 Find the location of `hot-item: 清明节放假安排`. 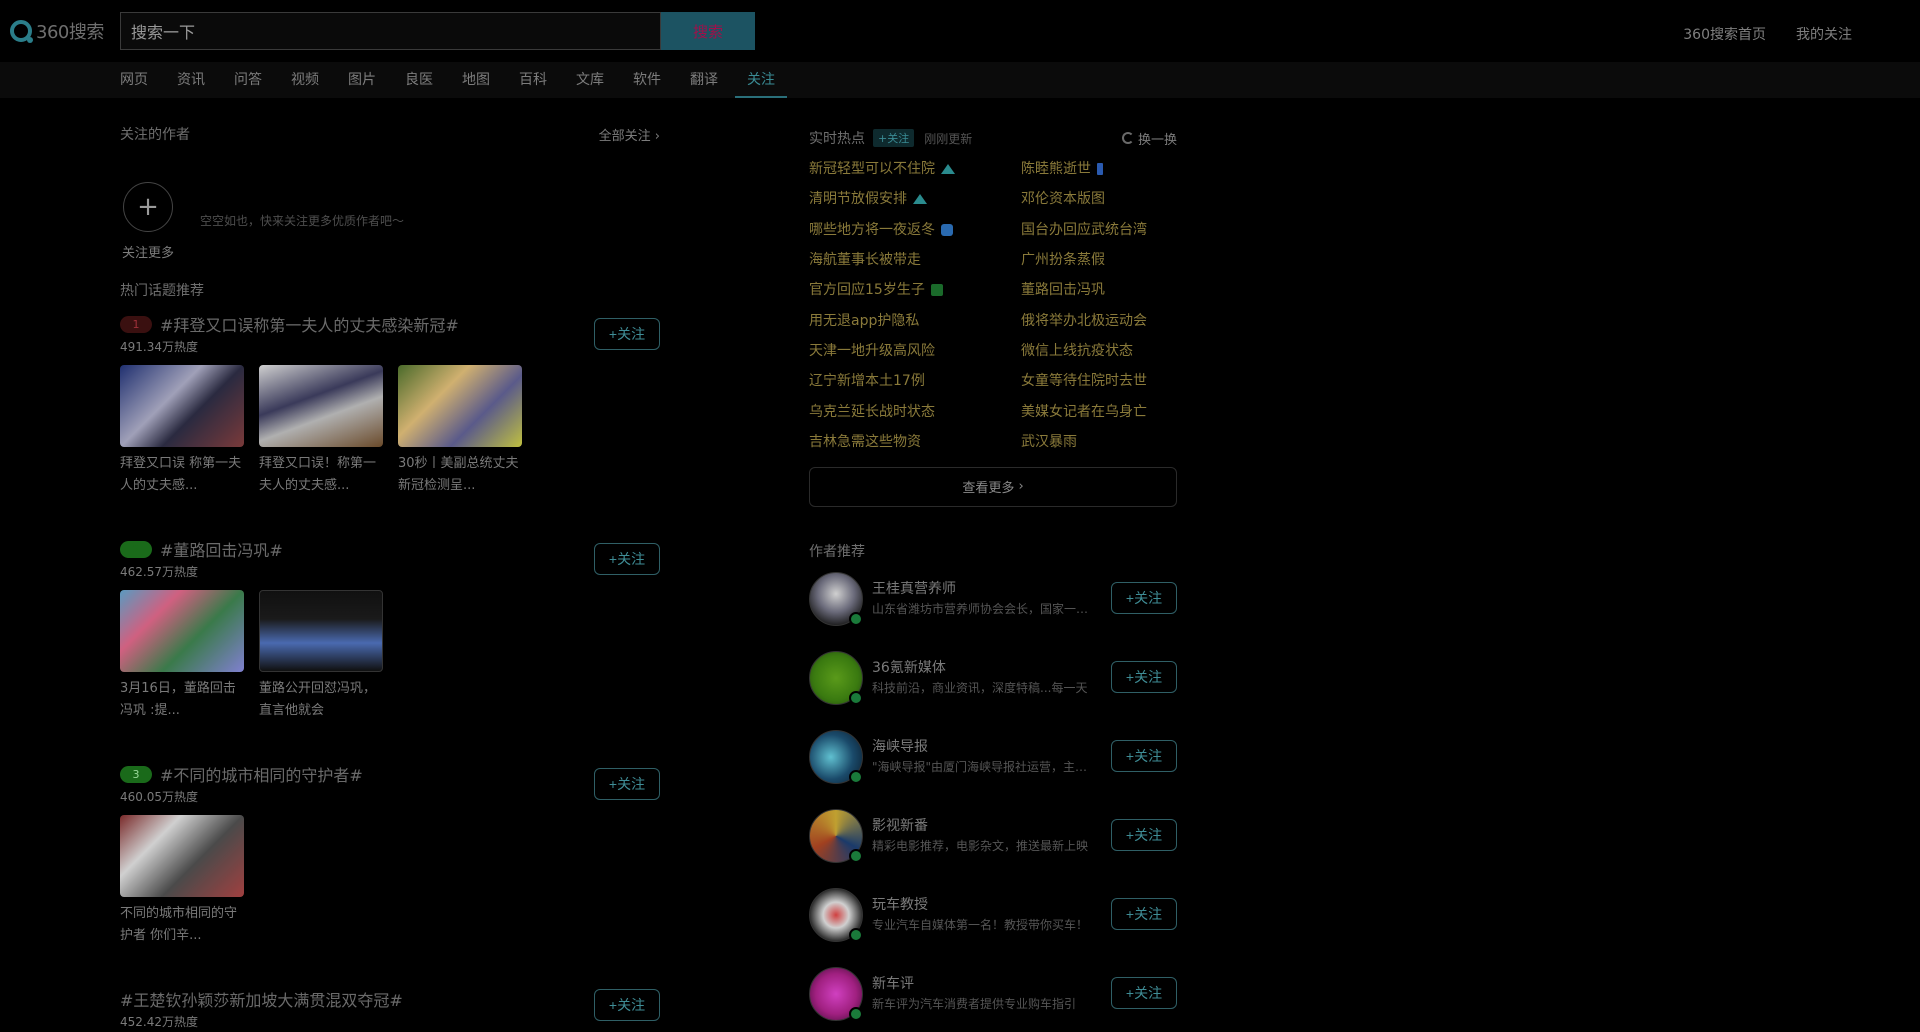

hot-item: 清明节放假安排 is located at coordinates (915, 199).